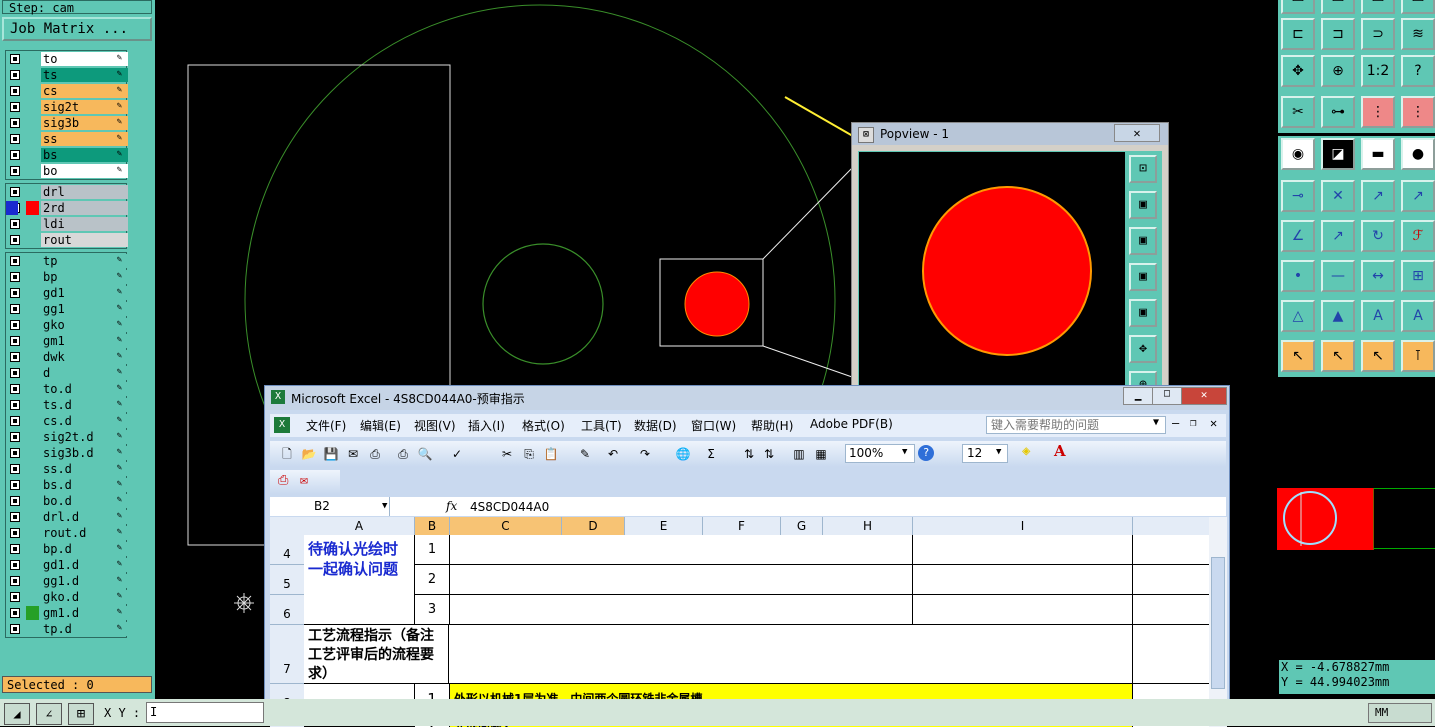  I want to click on tool-snap-3-icon: ↔, so click(1378, 276).